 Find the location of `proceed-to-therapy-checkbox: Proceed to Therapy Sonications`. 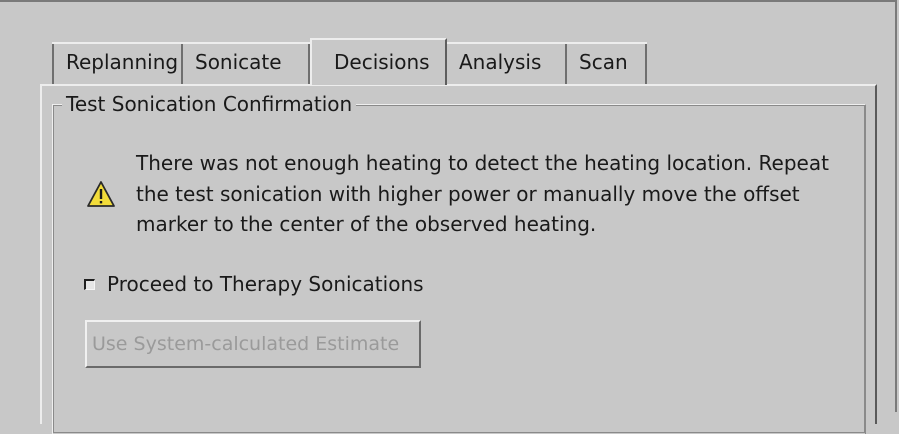

proceed-to-therapy-checkbox: Proceed to Therapy Sonications is located at coordinates (254, 284).